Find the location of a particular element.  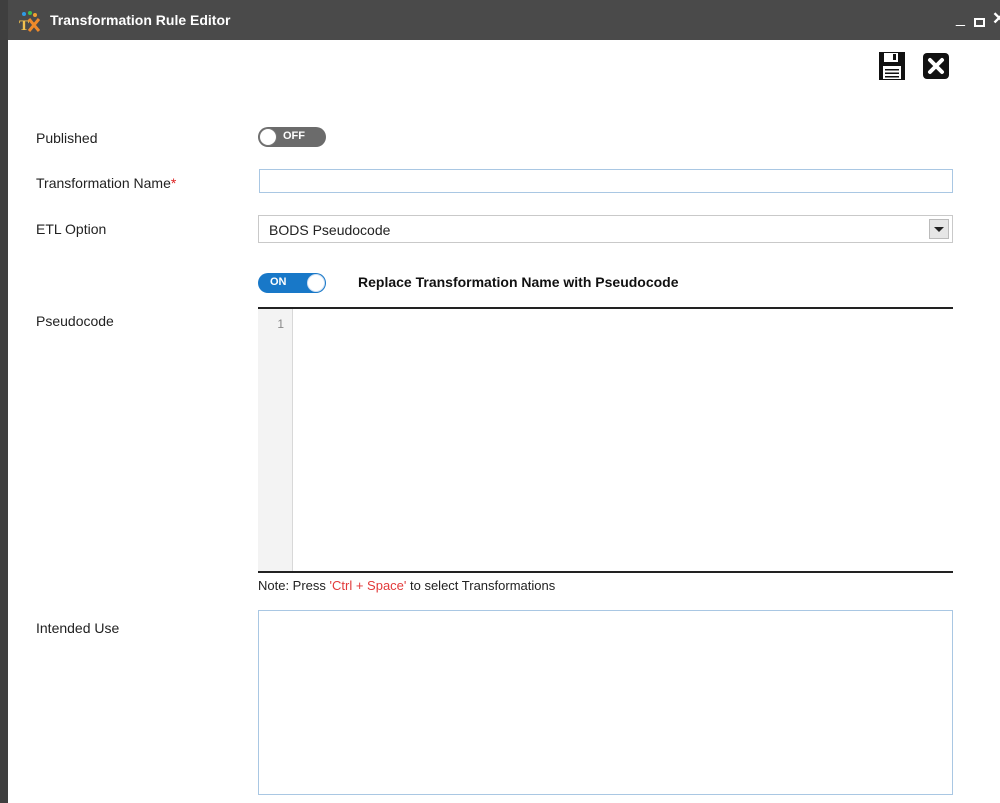

note-suffix: to select Transformations is located at coordinates (481, 585).